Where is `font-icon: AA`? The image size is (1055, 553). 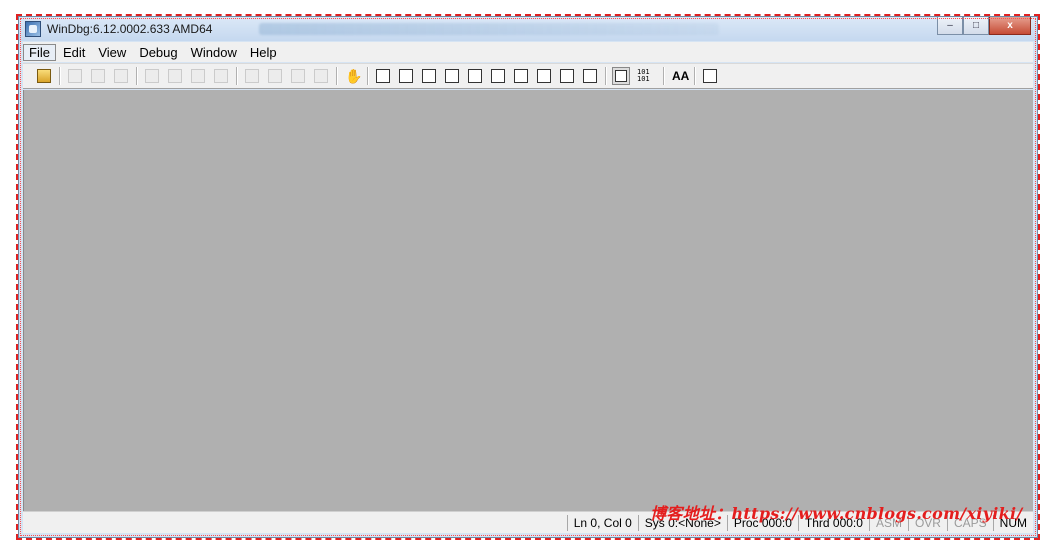 font-icon: AA is located at coordinates (681, 76).